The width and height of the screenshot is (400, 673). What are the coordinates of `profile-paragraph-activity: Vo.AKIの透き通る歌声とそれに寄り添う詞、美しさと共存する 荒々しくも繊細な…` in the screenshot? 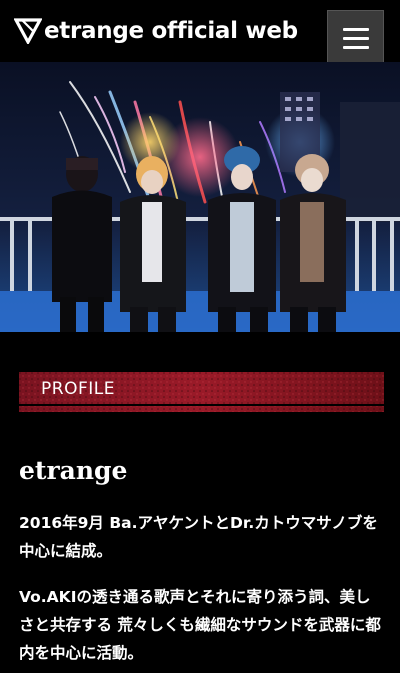 It's located at (200, 625).